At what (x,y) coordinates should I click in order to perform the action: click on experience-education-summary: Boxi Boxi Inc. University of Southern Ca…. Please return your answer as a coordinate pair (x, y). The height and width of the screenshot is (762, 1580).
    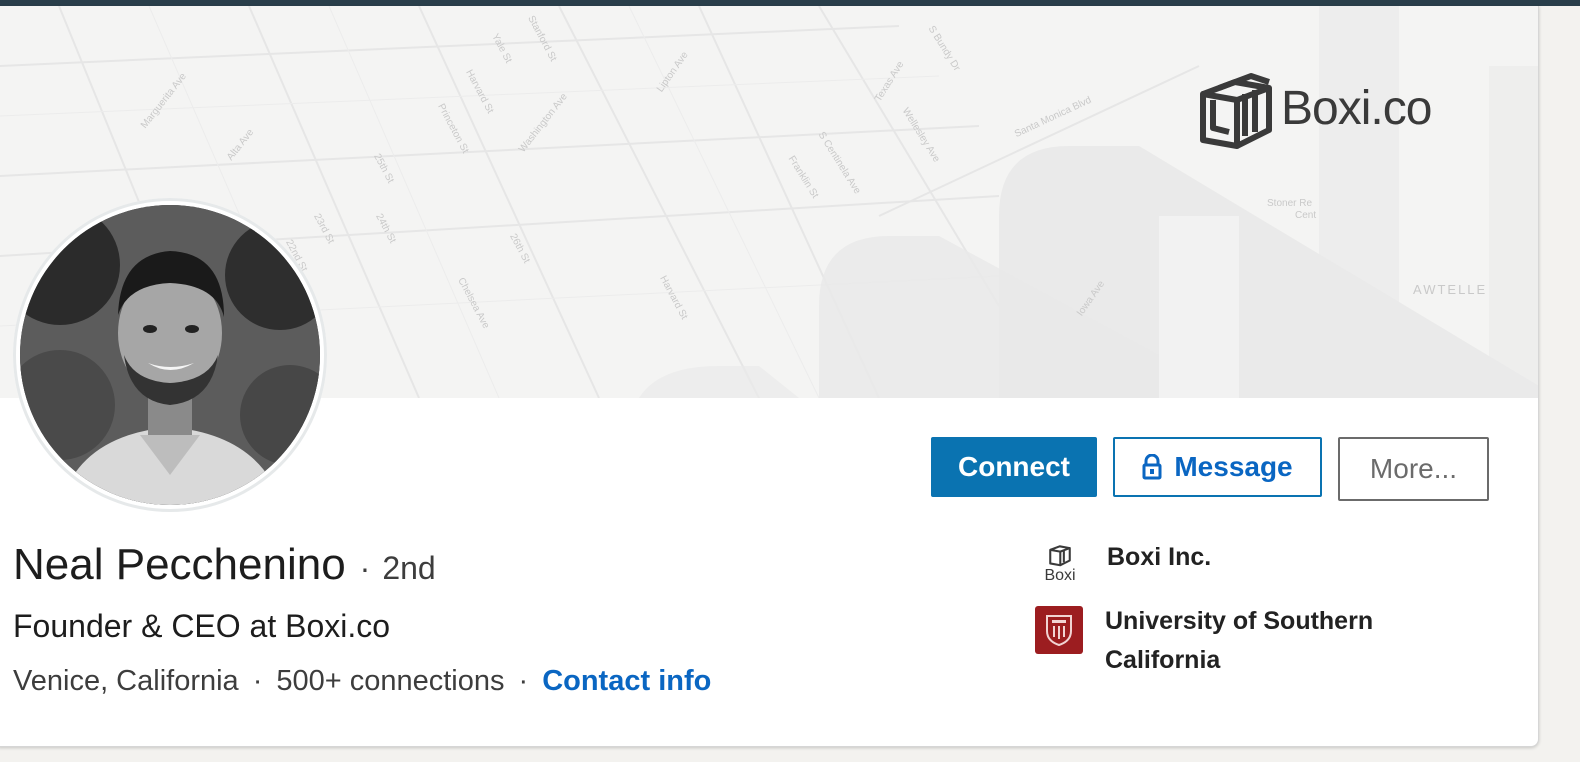
    Looking at the image, I should click on (1231, 616).